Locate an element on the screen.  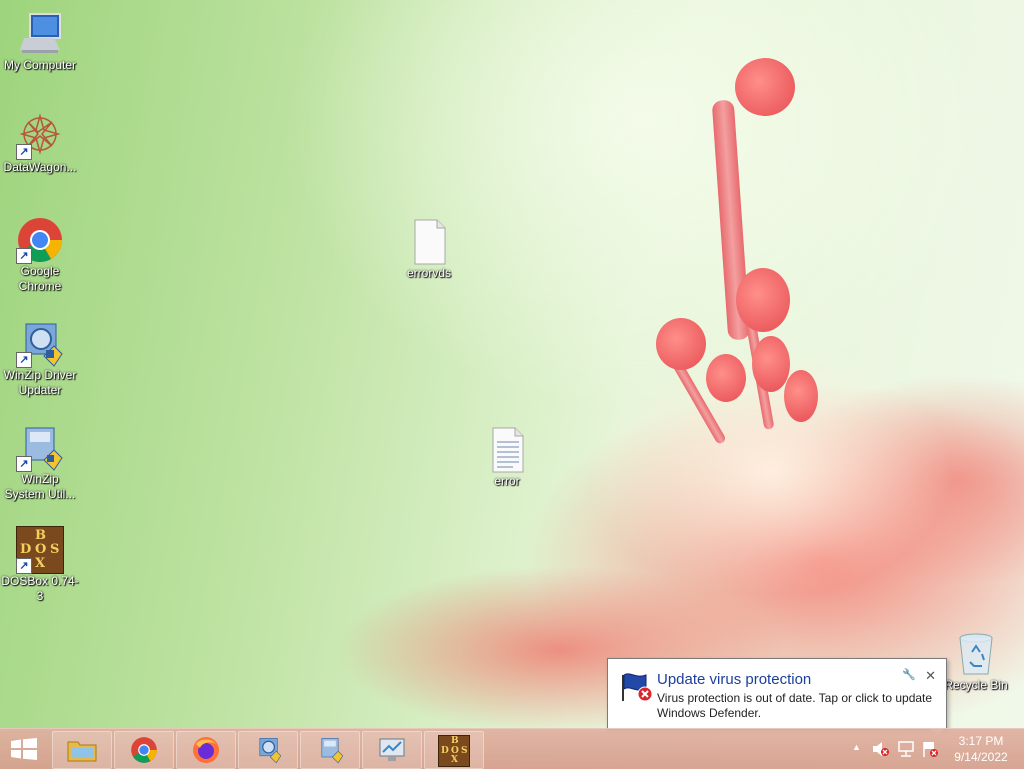
file-explorer-icon is located at coordinates (82, 750).